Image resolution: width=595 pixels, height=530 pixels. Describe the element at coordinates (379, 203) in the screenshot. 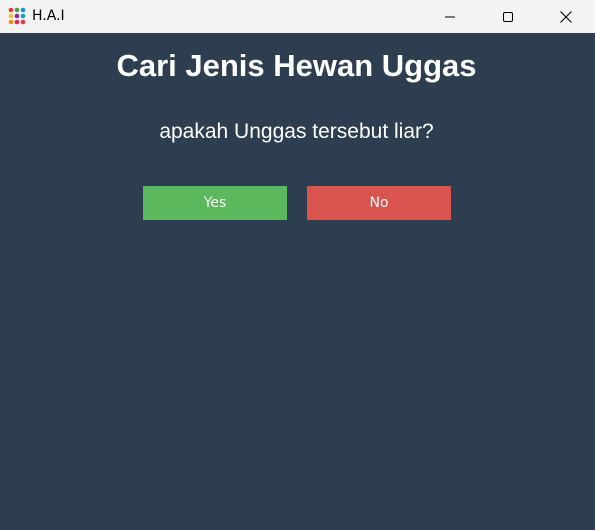

I see `no-button: No` at that location.